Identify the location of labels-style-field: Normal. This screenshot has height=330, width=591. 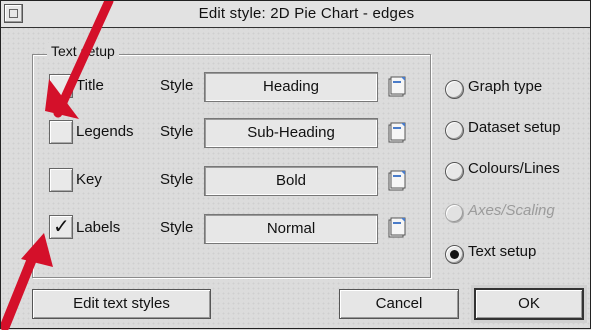
(291, 229).